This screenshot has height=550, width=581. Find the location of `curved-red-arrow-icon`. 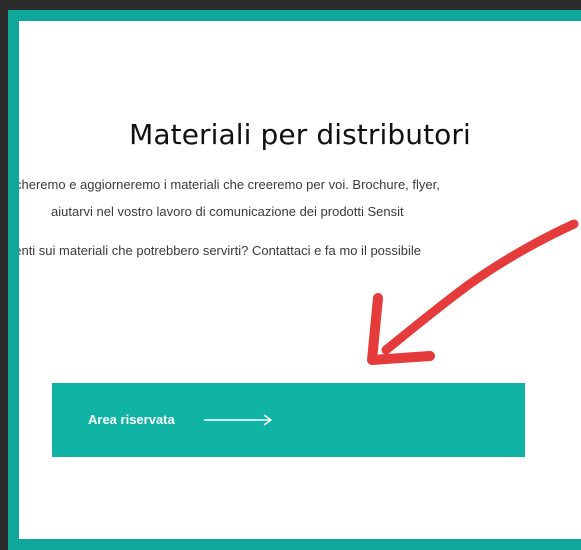

curved-red-arrow-icon is located at coordinates (473, 292).